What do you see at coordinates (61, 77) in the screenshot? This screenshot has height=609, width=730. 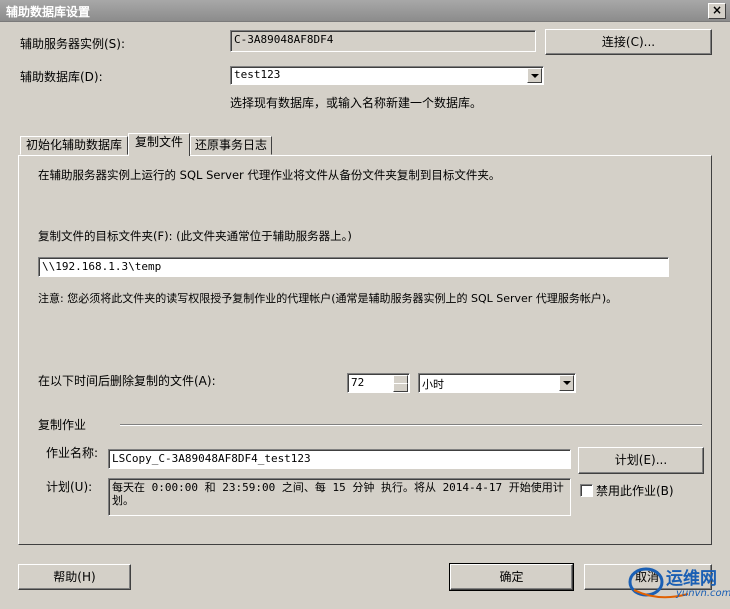 I see `database-label: 辅助数据库(D):` at bounding box center [61, 77].